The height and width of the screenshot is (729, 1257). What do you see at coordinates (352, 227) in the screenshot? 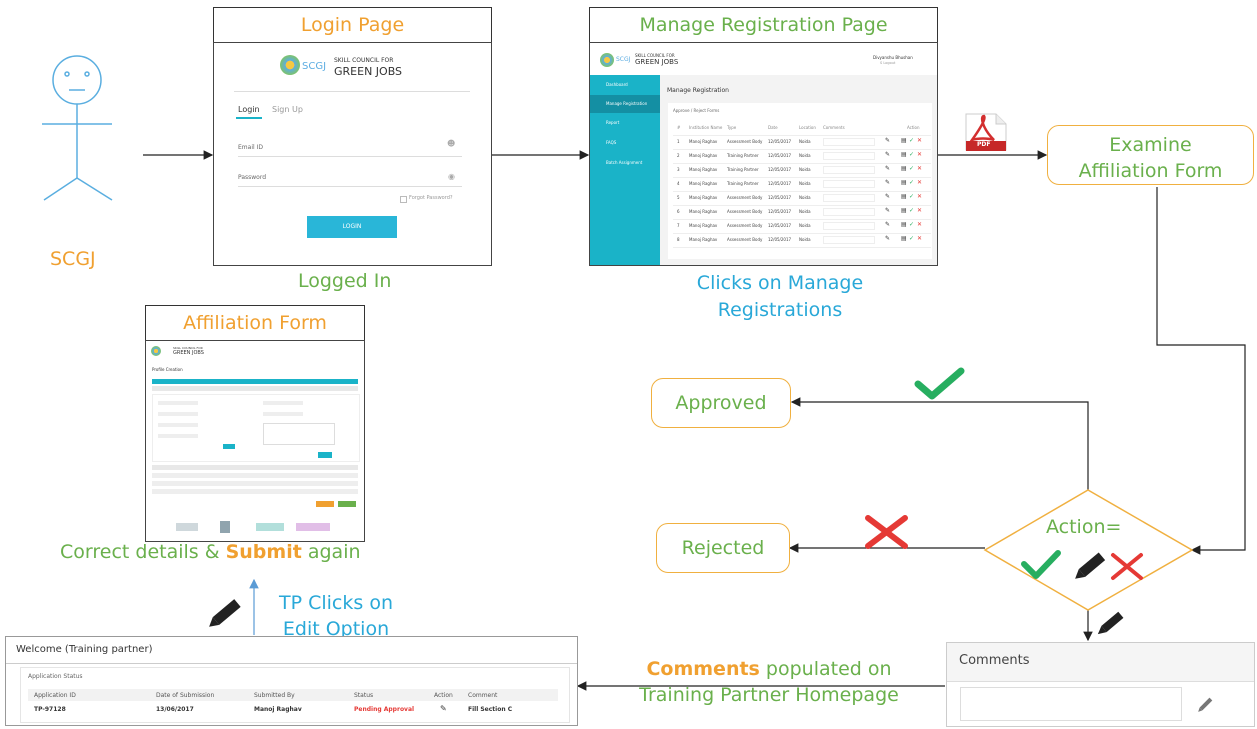
I see `login-button: LOGIN` at bounding box center [352, 227].